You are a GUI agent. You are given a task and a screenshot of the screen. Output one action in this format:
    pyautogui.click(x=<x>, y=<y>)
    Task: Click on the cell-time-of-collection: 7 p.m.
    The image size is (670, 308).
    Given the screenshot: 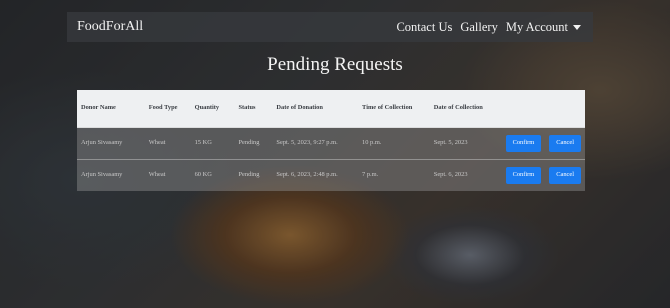 What is the action you would take?
    pyautogui.click(x=370, y=175)
    